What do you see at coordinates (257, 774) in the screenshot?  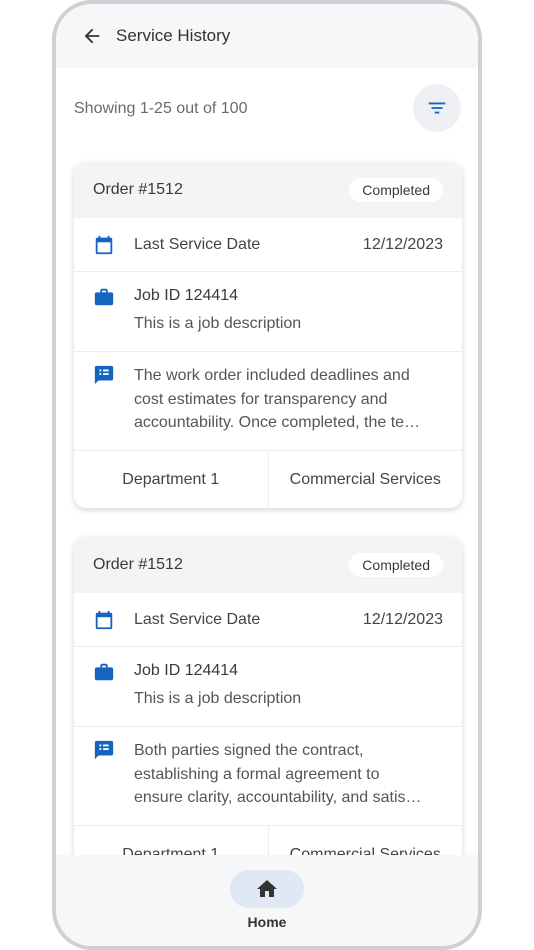 I see `notes-line: establishing a formal agreement to` at bounding box center [257, 774].